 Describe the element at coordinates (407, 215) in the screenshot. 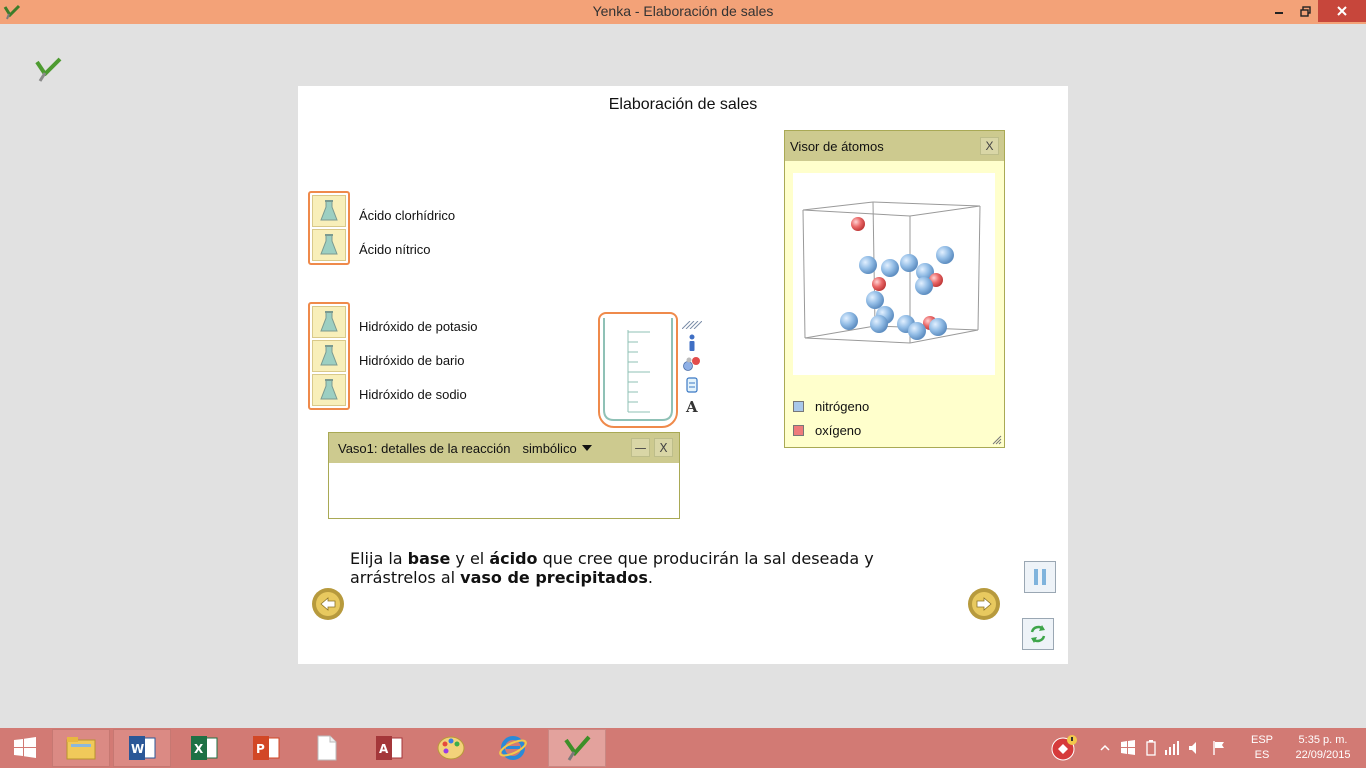

I see `acid-label: Ácido clorhídrico` at that location.